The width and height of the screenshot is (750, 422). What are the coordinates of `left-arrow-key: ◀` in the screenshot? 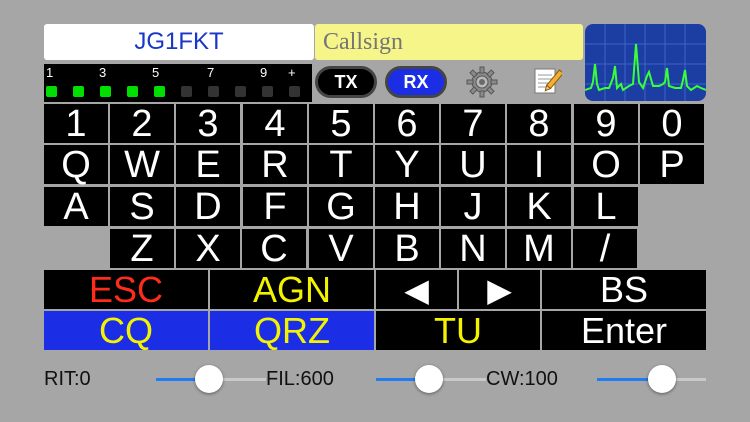 It's located at (416, 289).